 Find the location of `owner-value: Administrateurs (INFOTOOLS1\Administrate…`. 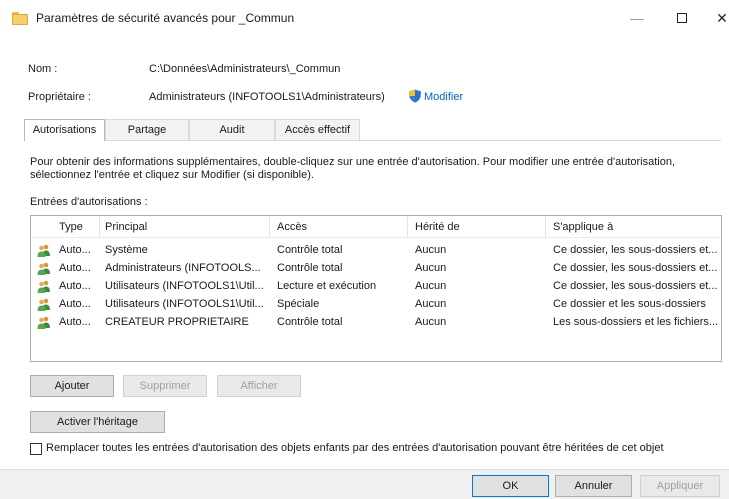

owner-value: Administrateurs (INFOTOOLS1\Administrate… is located at coordinates (267, 97).